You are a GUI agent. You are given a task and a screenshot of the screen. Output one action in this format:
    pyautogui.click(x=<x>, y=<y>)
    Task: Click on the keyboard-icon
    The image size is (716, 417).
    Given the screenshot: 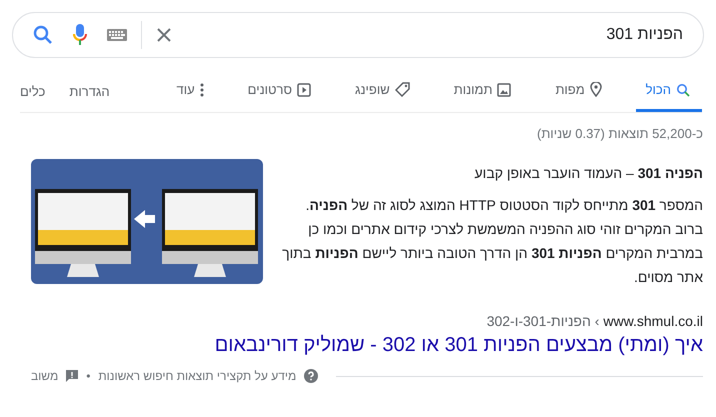 What is the action you would take?
    pyautogui.click(x=117, y=35)
    